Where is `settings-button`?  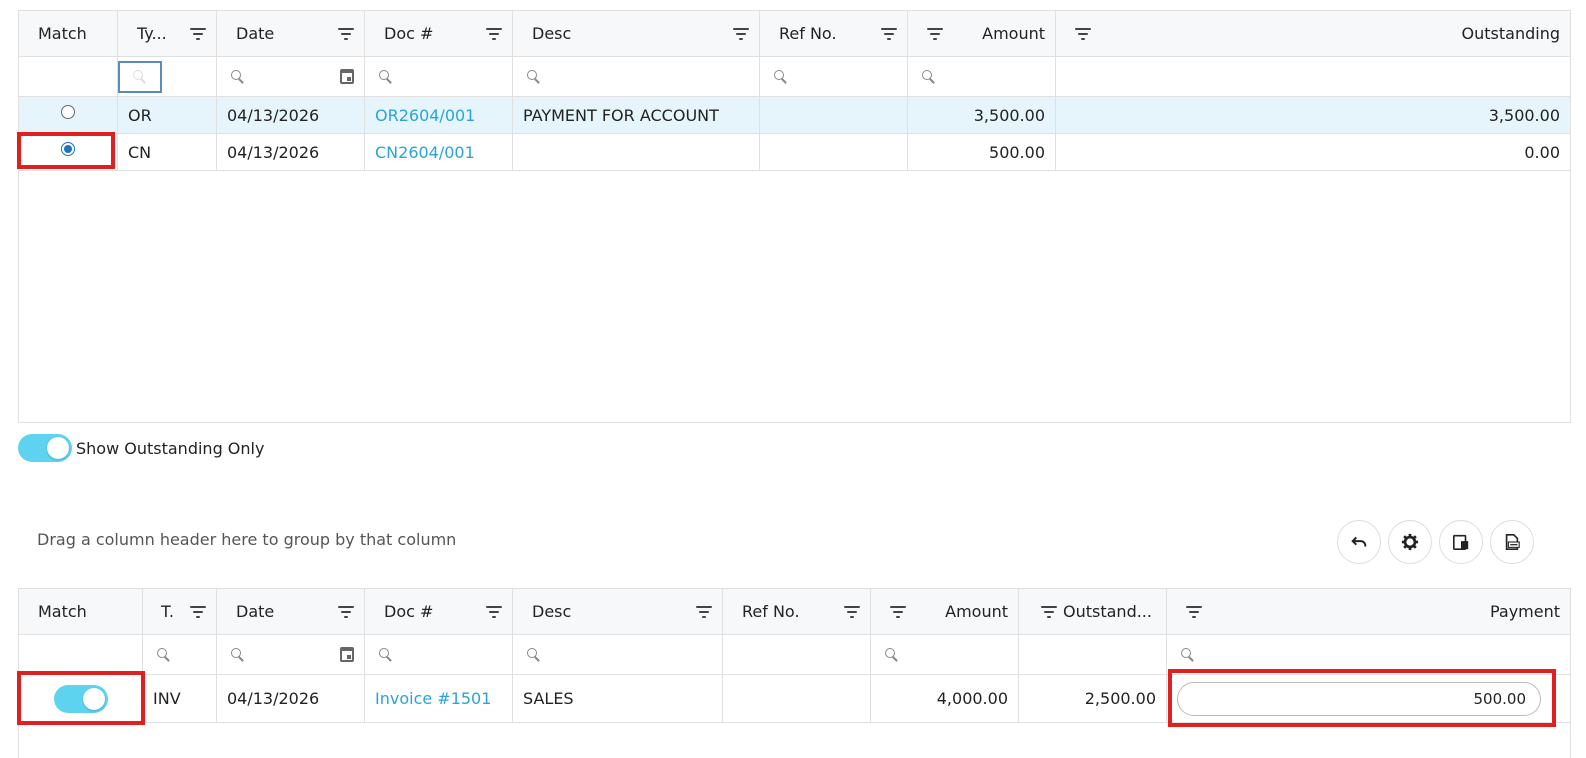
settings-button is located at coordinates (1410, 542).